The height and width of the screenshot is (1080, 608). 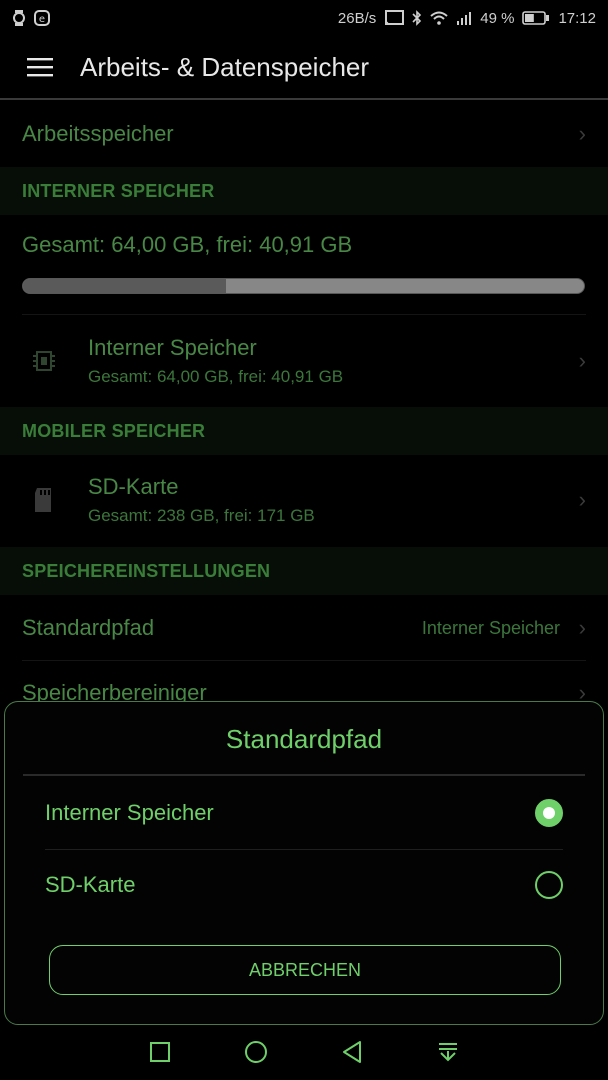 I want to click on signal-icon, so click(x=464, y=18).